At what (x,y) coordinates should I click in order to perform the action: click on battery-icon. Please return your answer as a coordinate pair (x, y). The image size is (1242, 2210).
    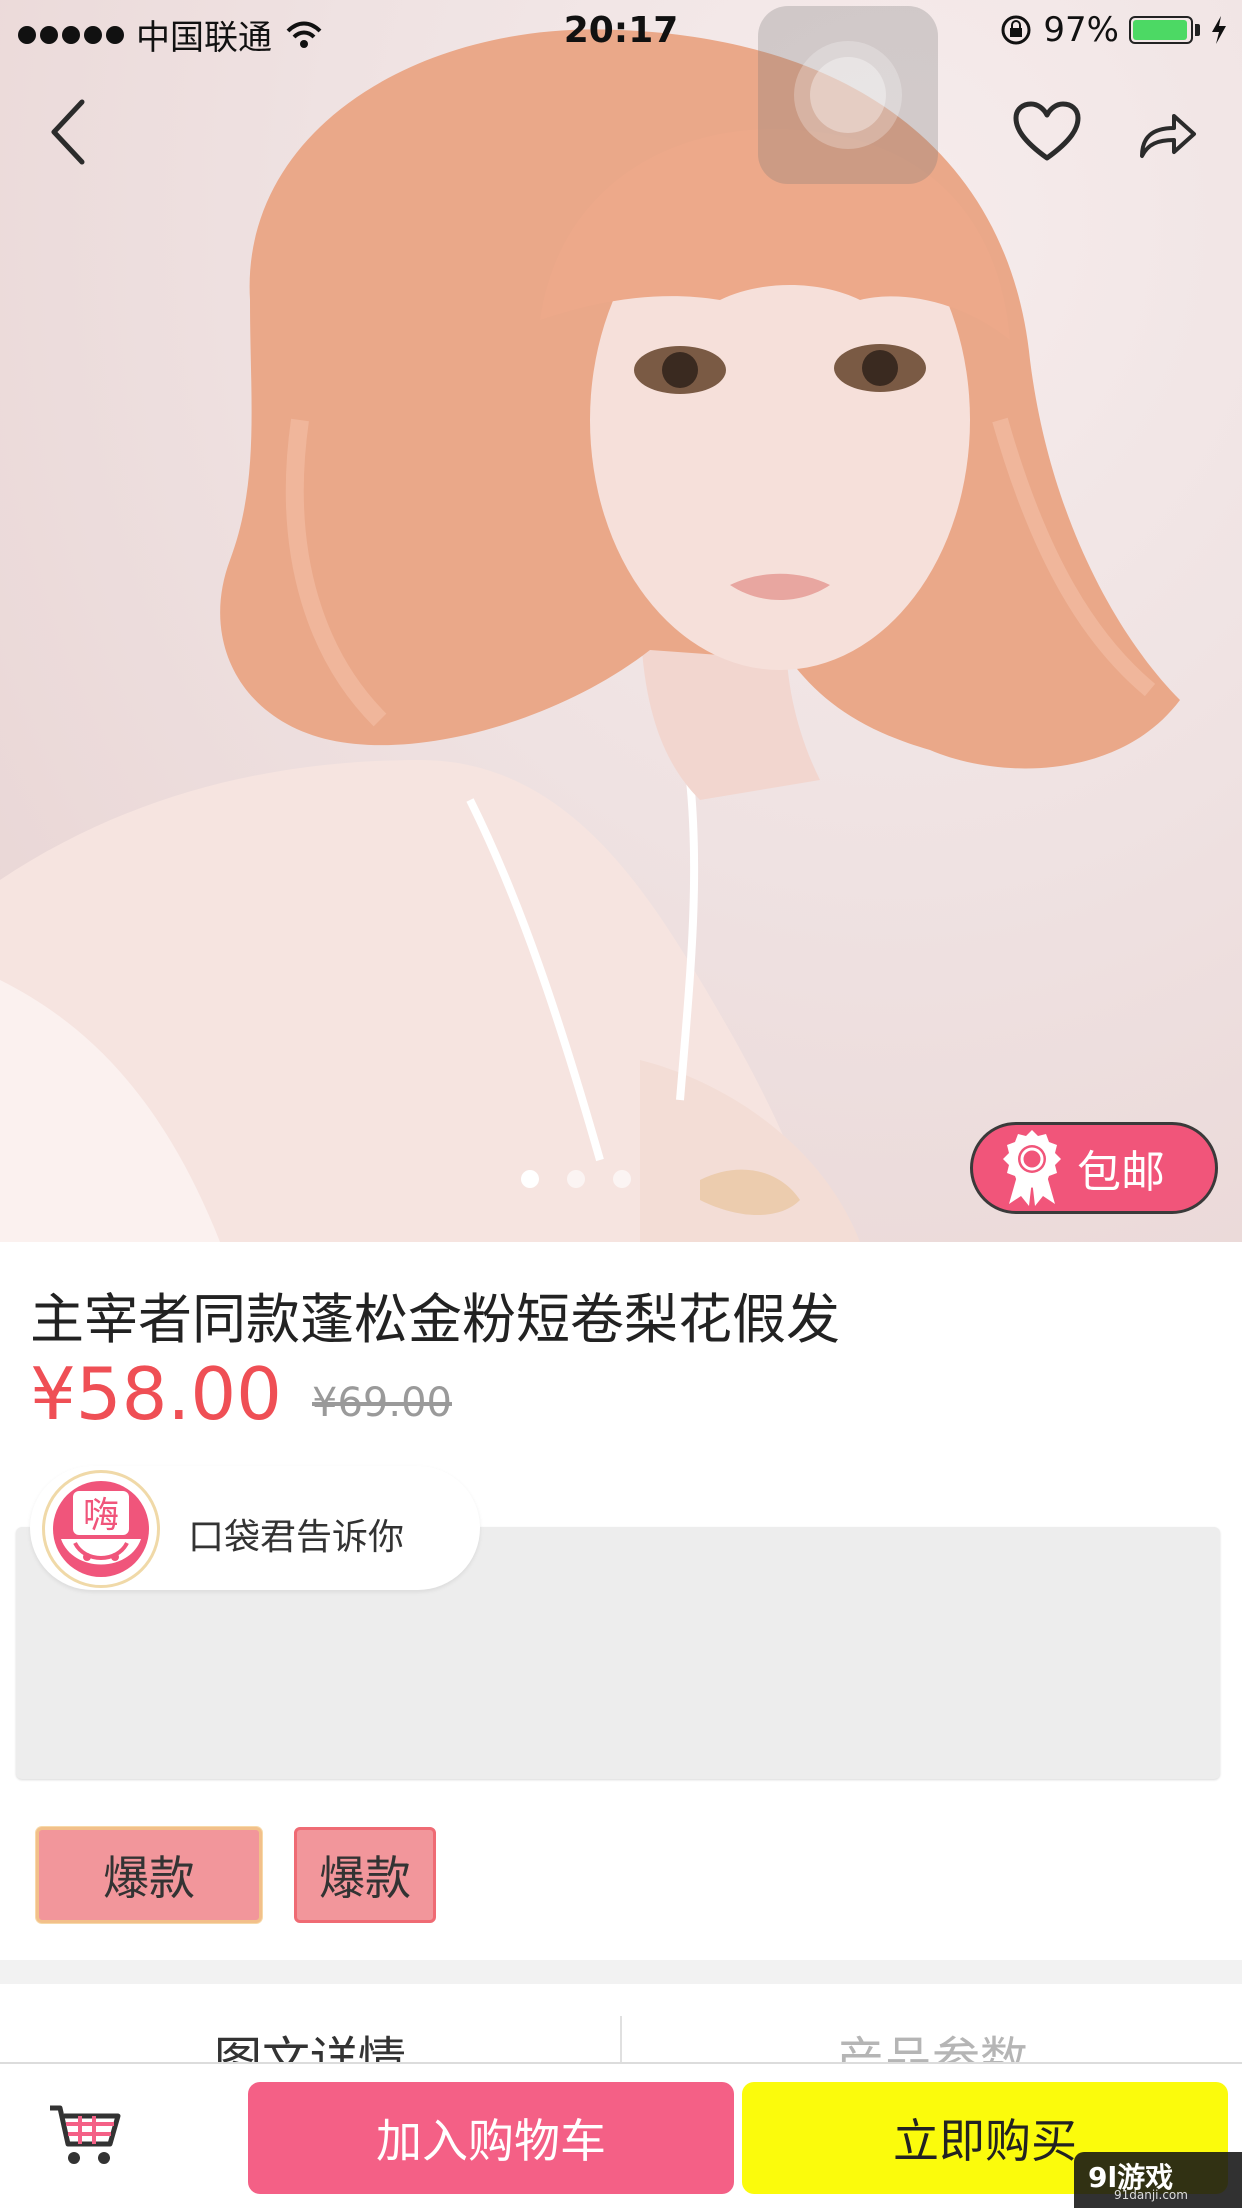
    Looking at the image, I should click on (1161, 30).